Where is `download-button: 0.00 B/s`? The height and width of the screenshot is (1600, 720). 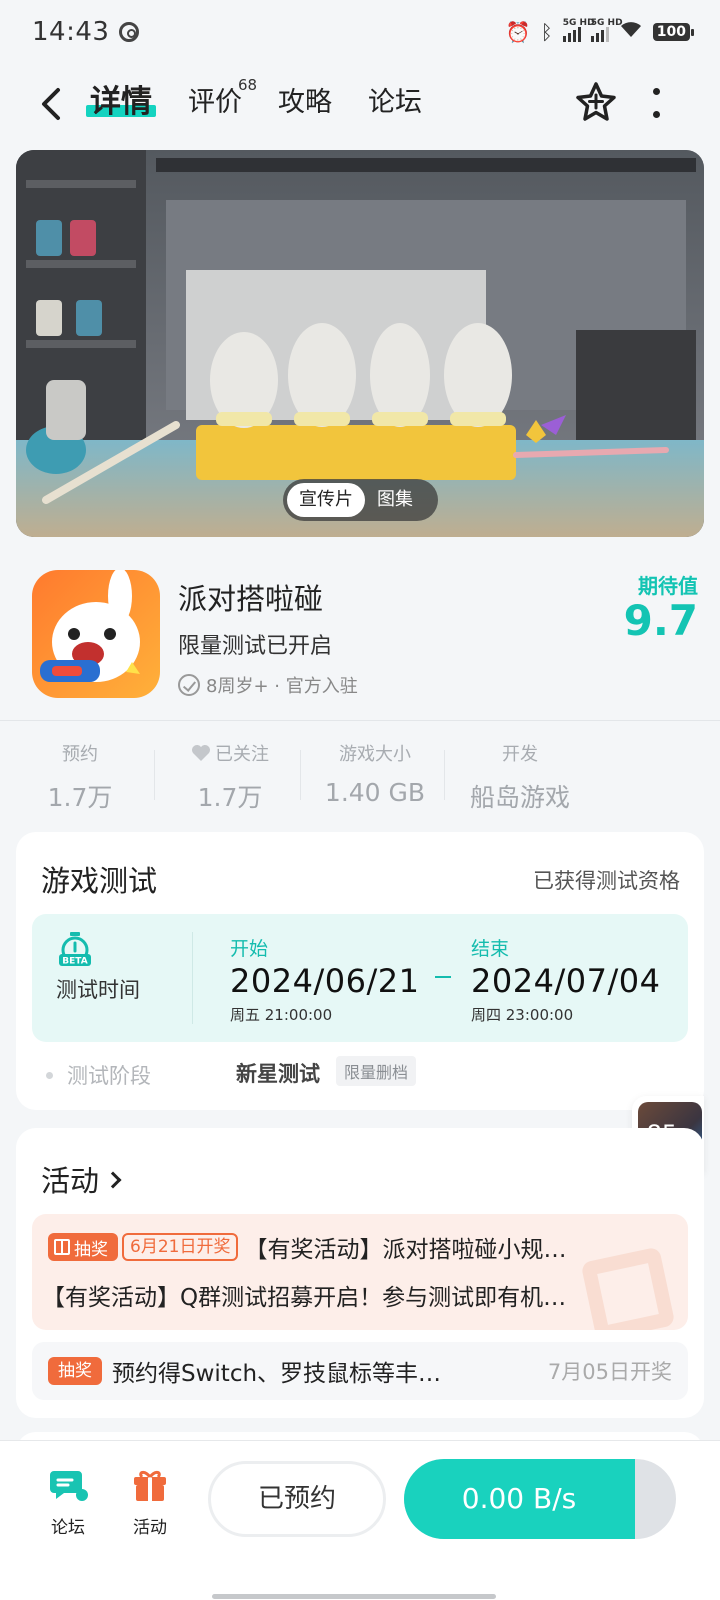
download-button: 0.00 B/s is located at coordinates (540, 1499).